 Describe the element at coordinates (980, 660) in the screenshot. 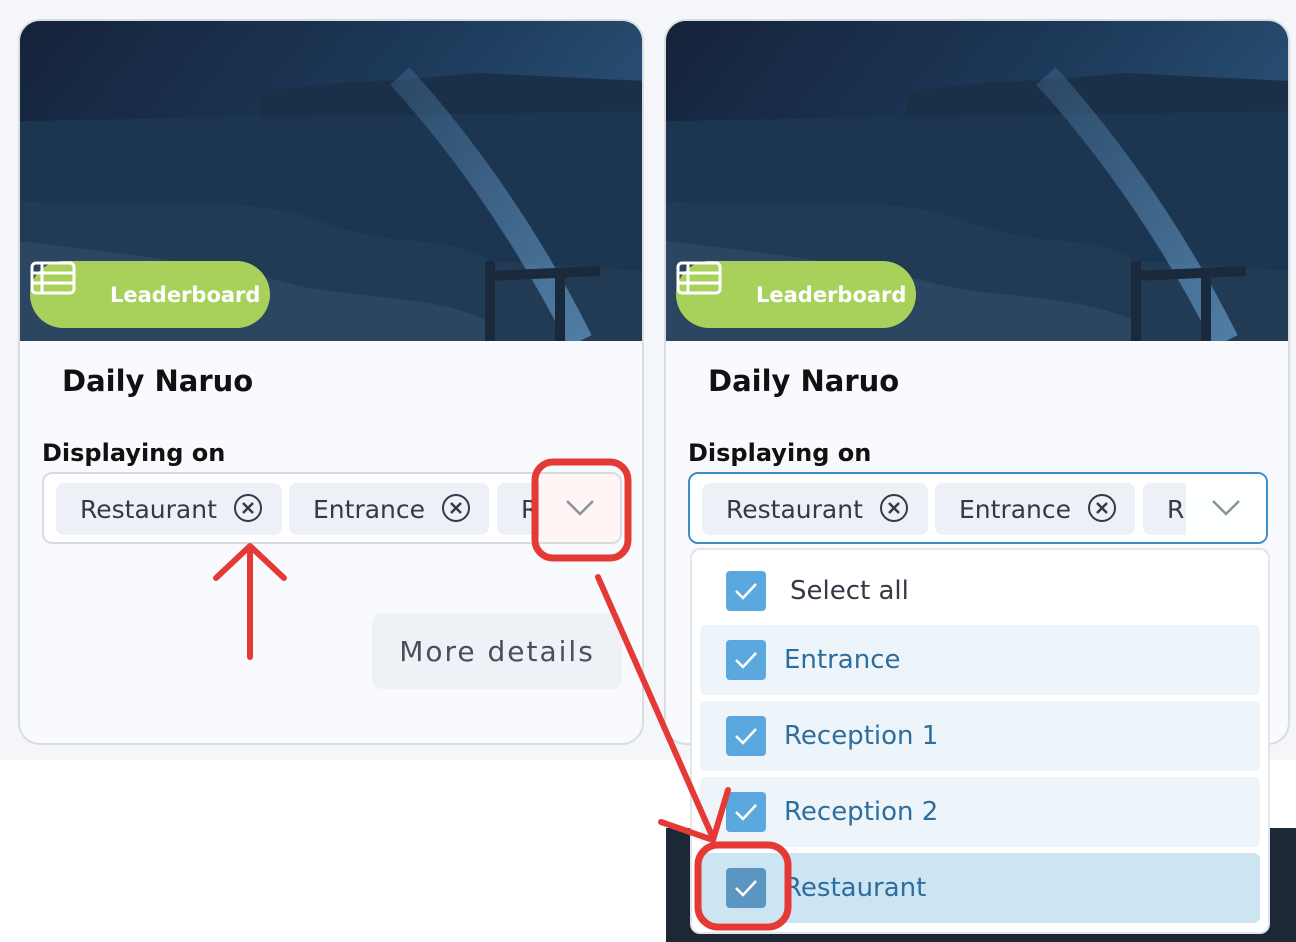

I see `option-entrance: Entrance` at that location.